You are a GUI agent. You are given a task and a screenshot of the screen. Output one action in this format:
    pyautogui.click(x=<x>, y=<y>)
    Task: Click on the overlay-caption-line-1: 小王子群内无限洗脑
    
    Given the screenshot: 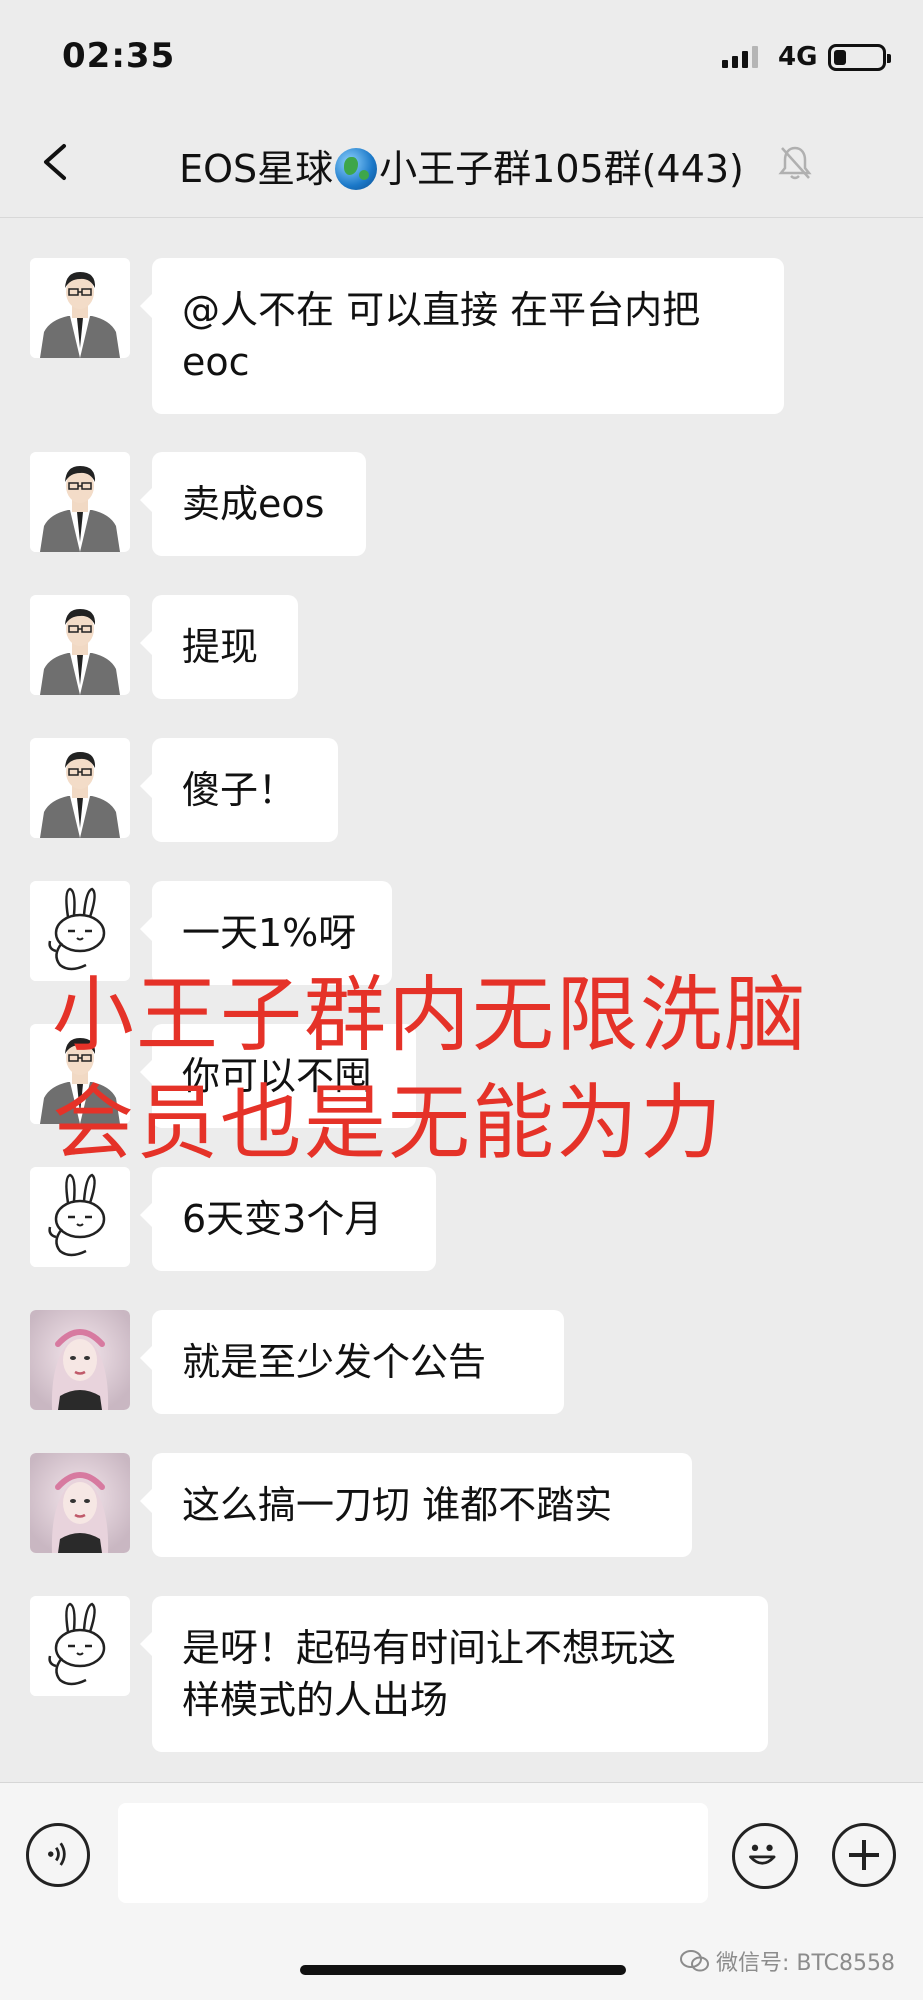 What is the action you would take?
    pyautogui.click(x=430, y=1015)
    